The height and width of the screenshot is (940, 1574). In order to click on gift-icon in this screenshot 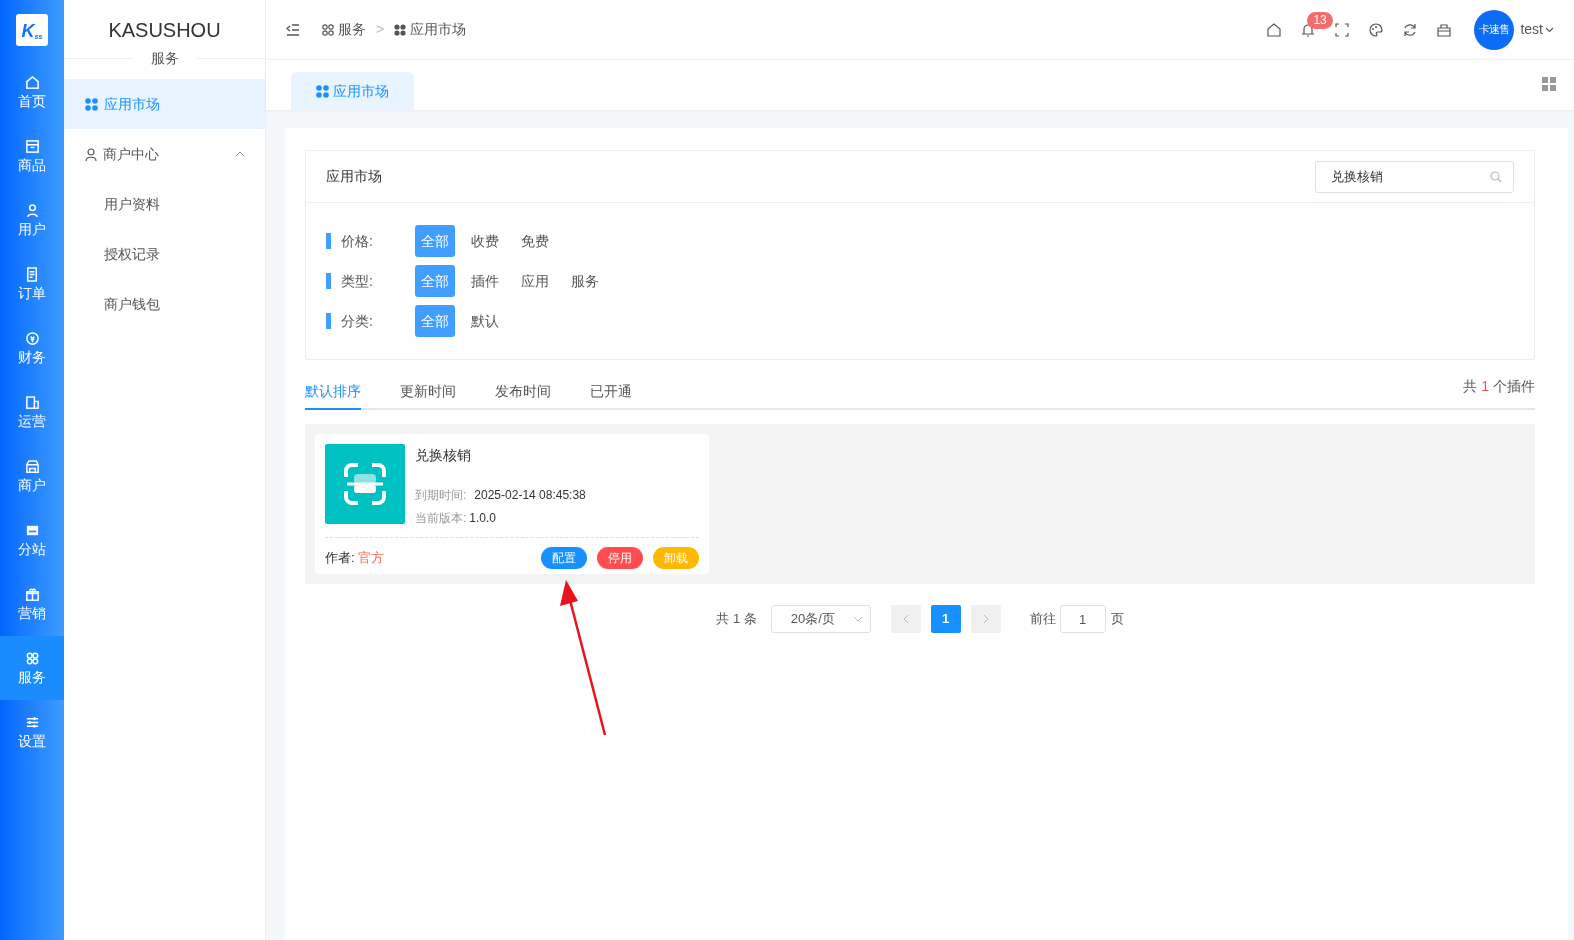, I will do `click(32, 594)`.